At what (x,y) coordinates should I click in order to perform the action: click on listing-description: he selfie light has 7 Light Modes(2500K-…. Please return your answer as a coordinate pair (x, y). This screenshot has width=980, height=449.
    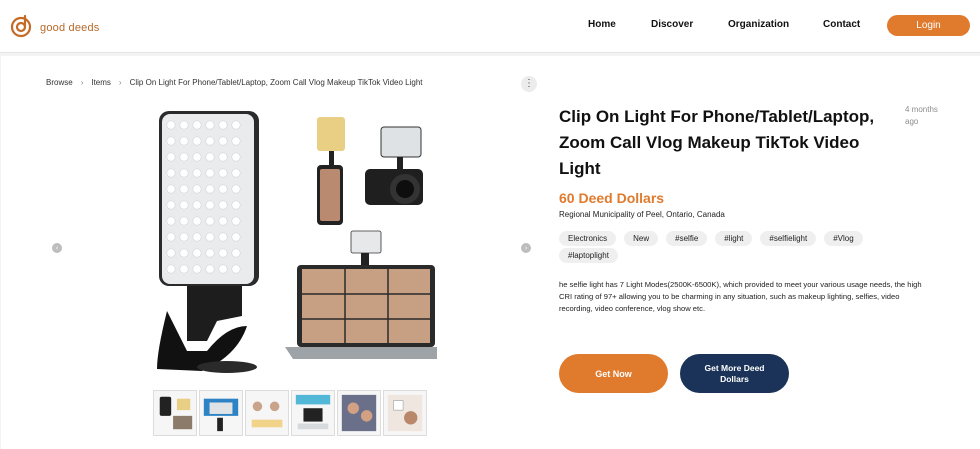
    Looking at the image, I should click on (740, 296).